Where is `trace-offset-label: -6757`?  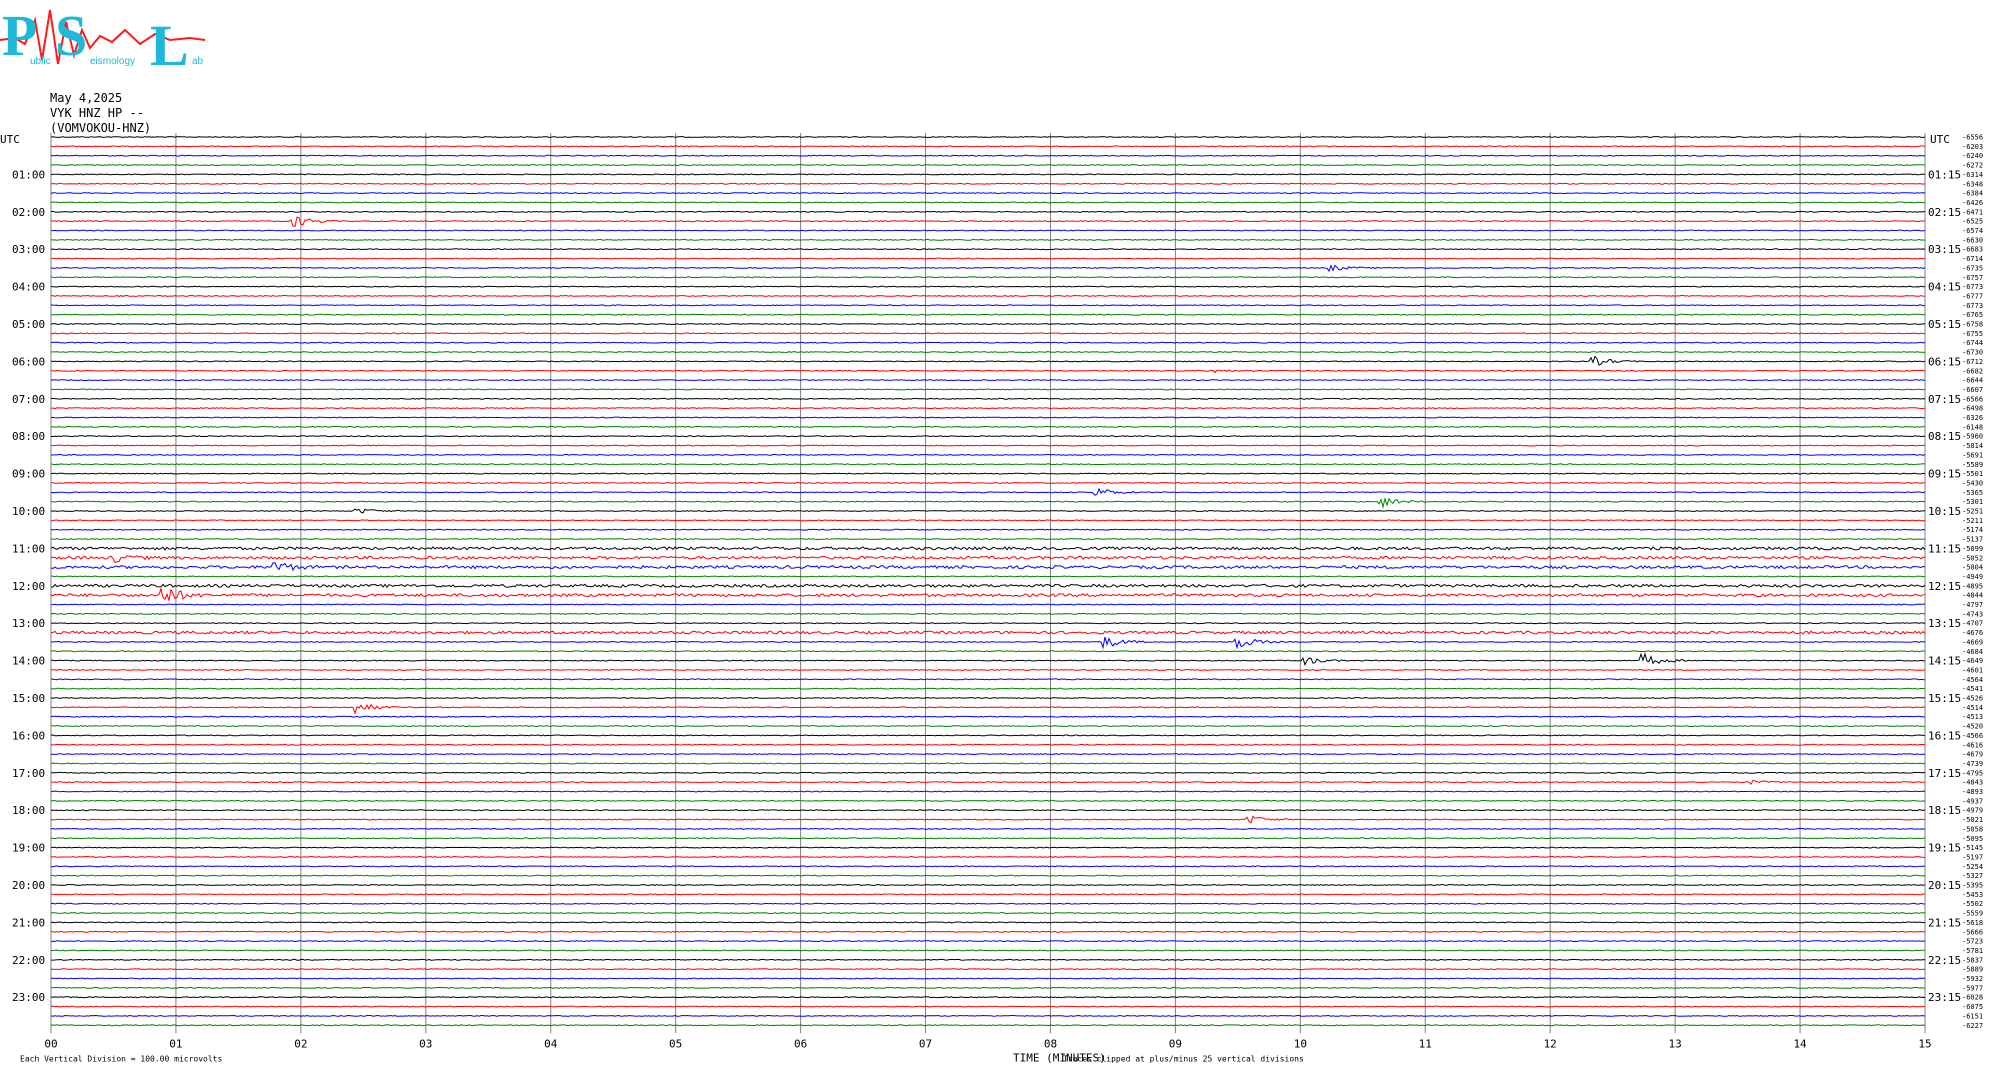
trace-offset-label: -6757 is located at coordinates (1972, 278).